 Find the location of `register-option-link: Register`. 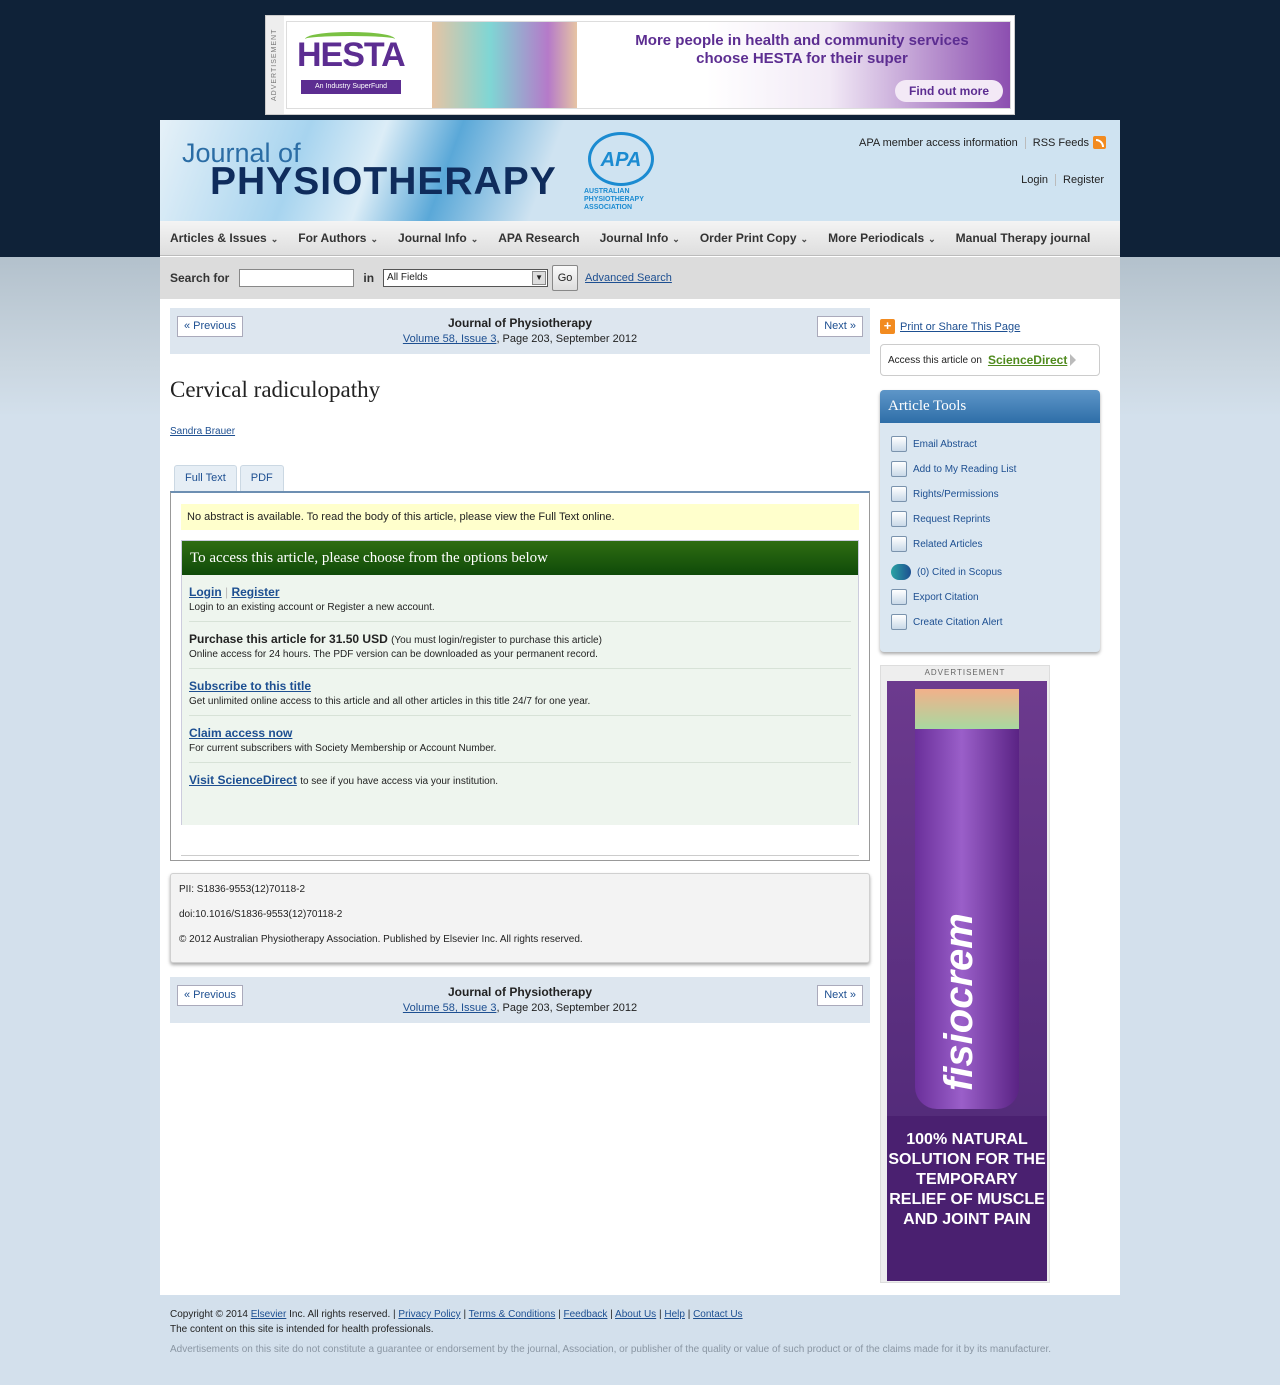

register-option-link: Register is located at coordinates (255, 592).